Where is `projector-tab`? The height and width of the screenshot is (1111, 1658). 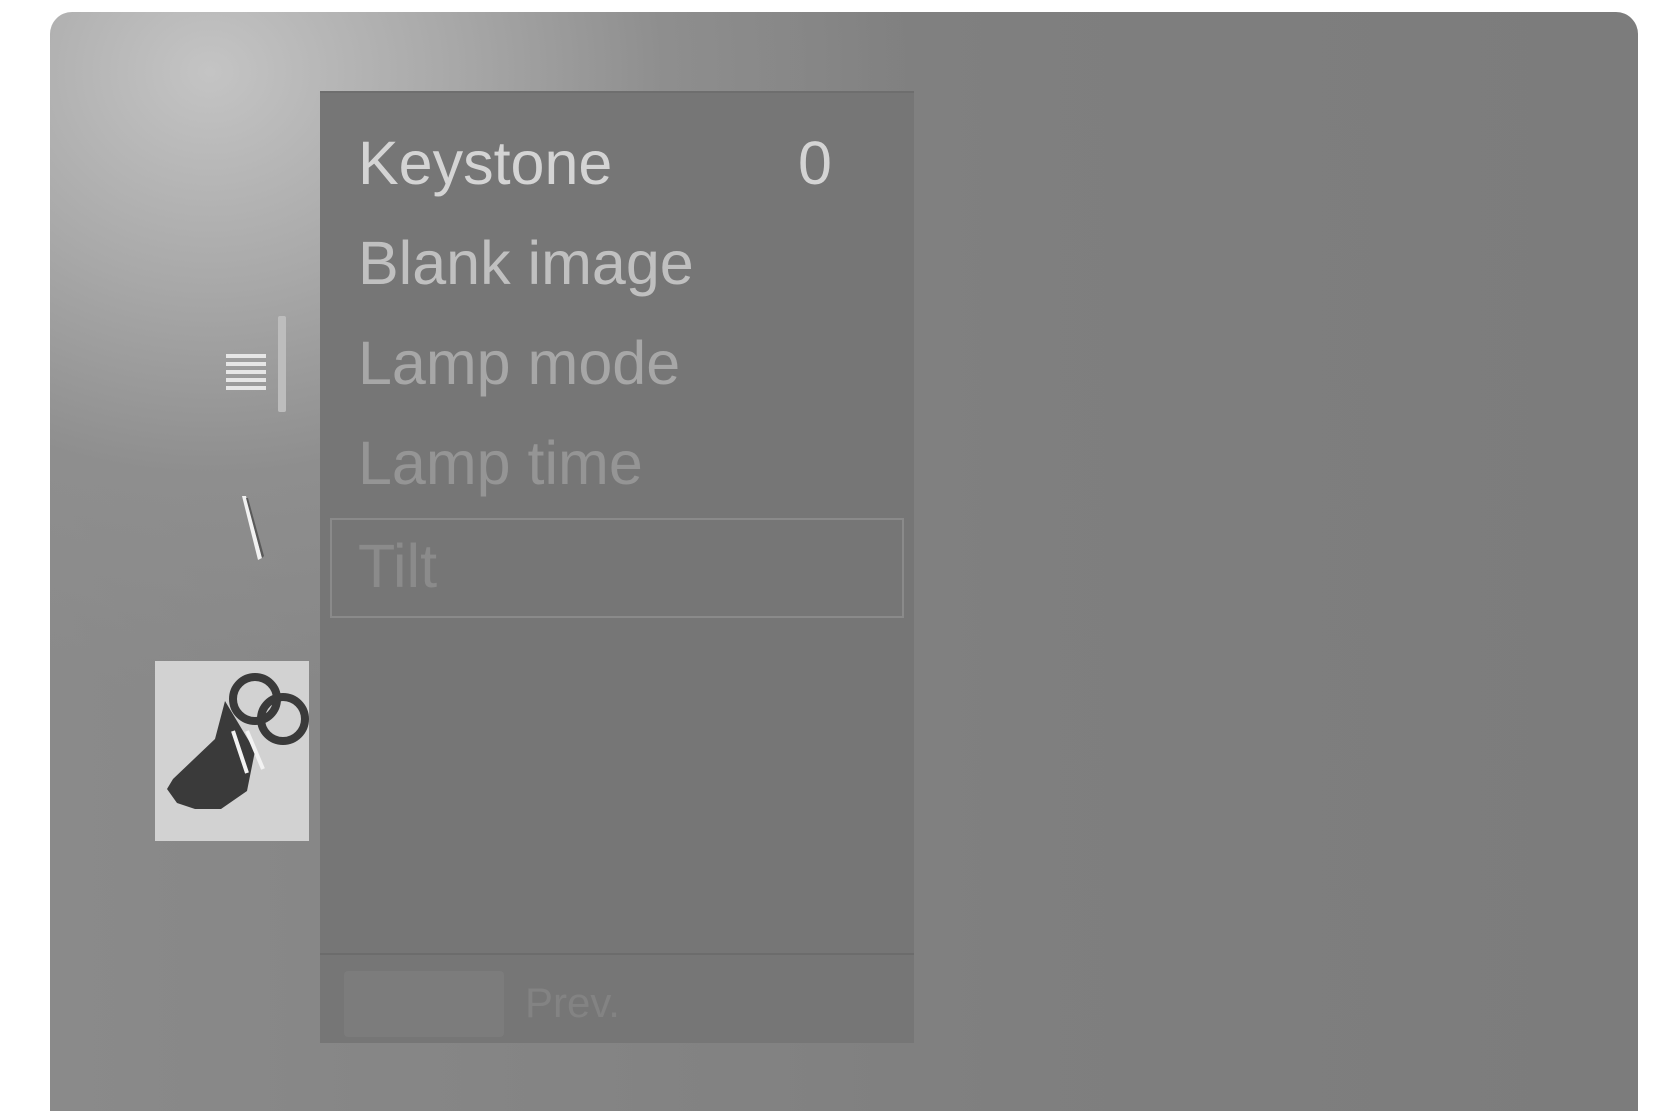
projector-tab is located at coordinates (232, 751).